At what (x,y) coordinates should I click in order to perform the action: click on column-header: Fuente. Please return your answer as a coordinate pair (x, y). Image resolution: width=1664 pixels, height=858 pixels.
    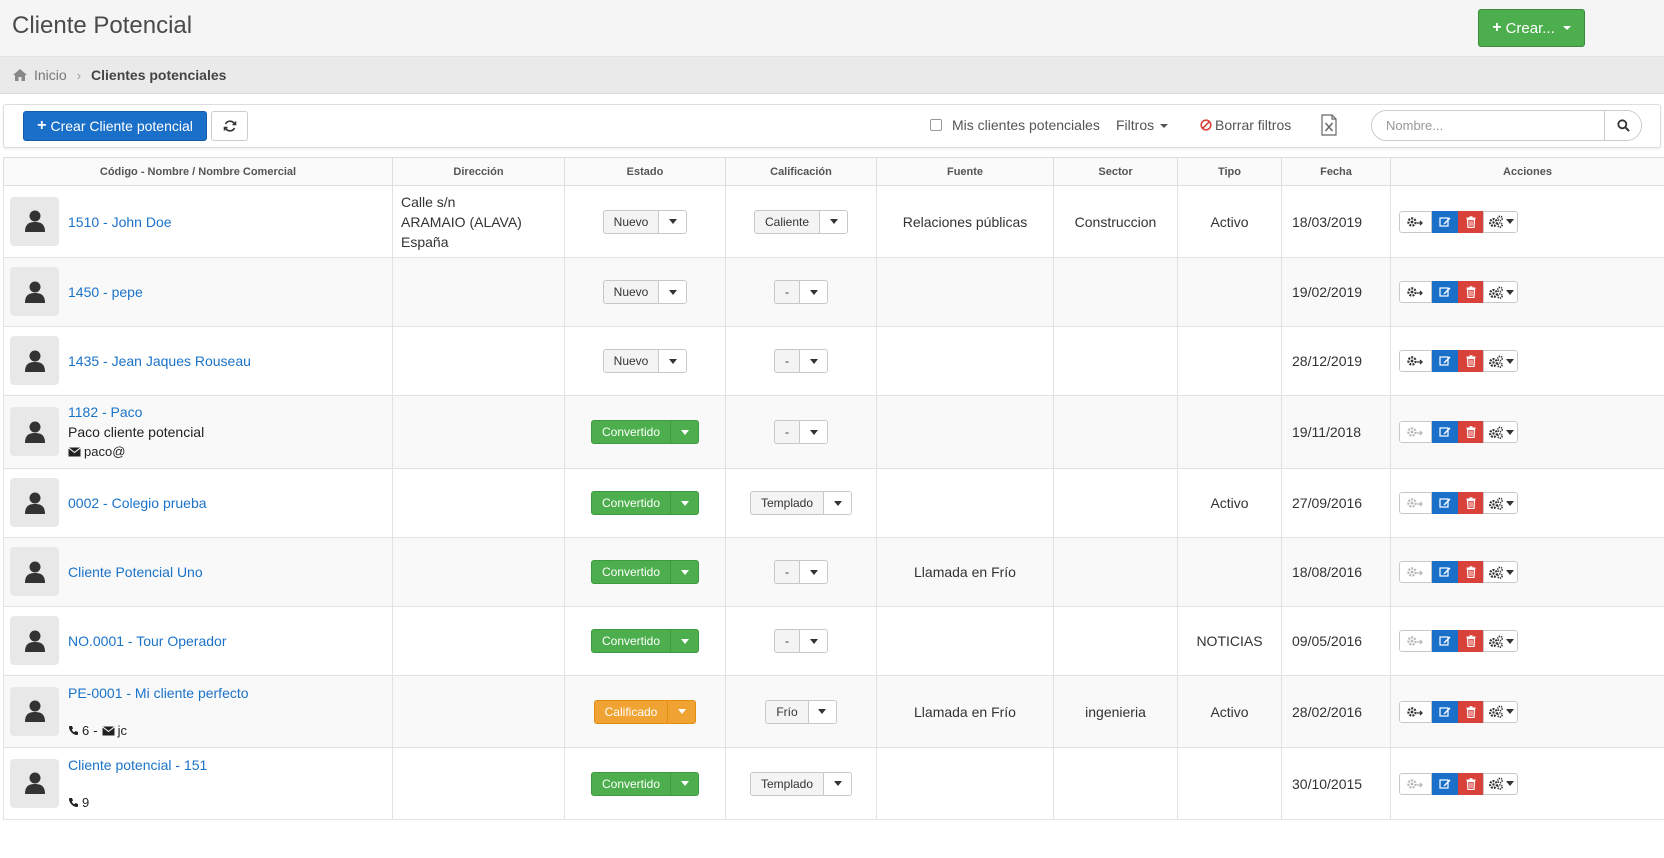
    Looking at the image, I should click on (965, 171).